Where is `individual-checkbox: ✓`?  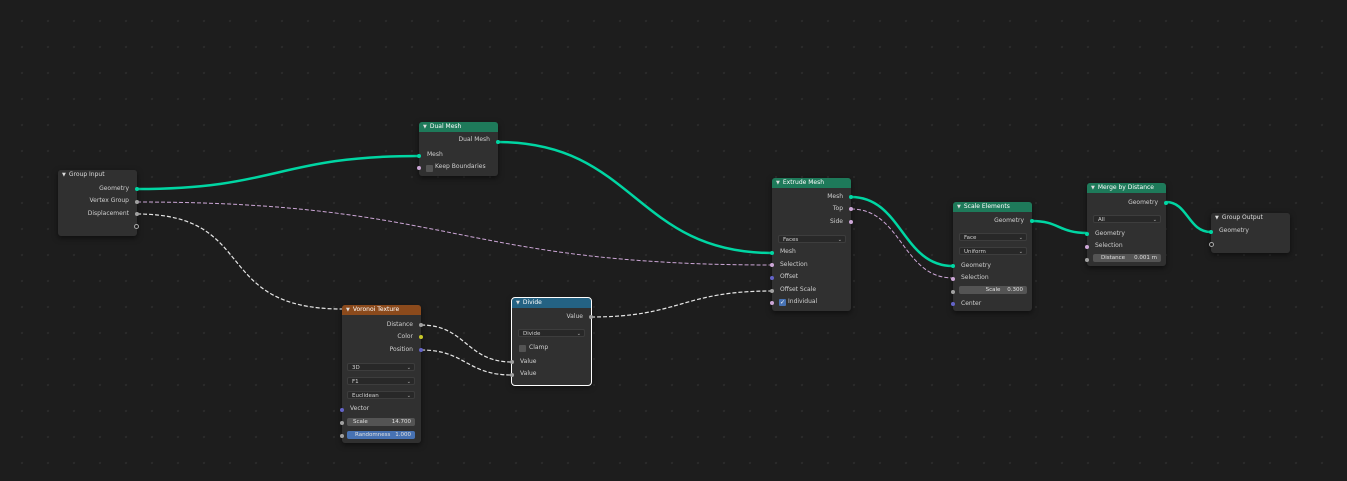
individual-checkbox: ✓ is located at coordinates (782, 302).